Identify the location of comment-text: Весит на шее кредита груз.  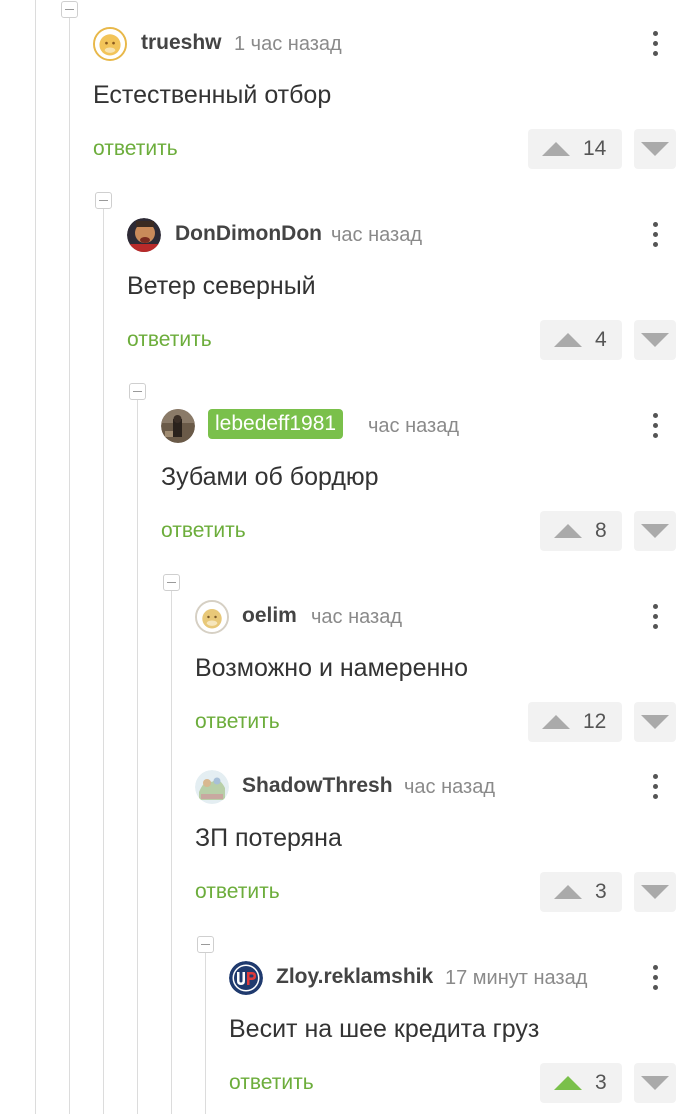
(384, 1029).